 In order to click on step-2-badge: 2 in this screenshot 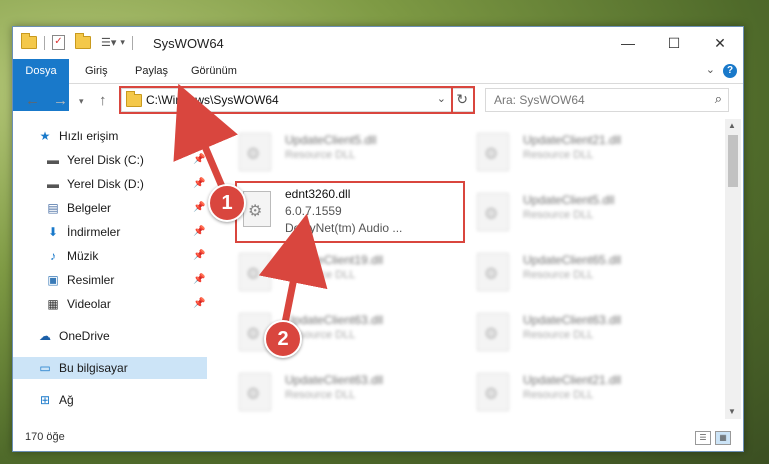, I will do `click(283, 339)`.